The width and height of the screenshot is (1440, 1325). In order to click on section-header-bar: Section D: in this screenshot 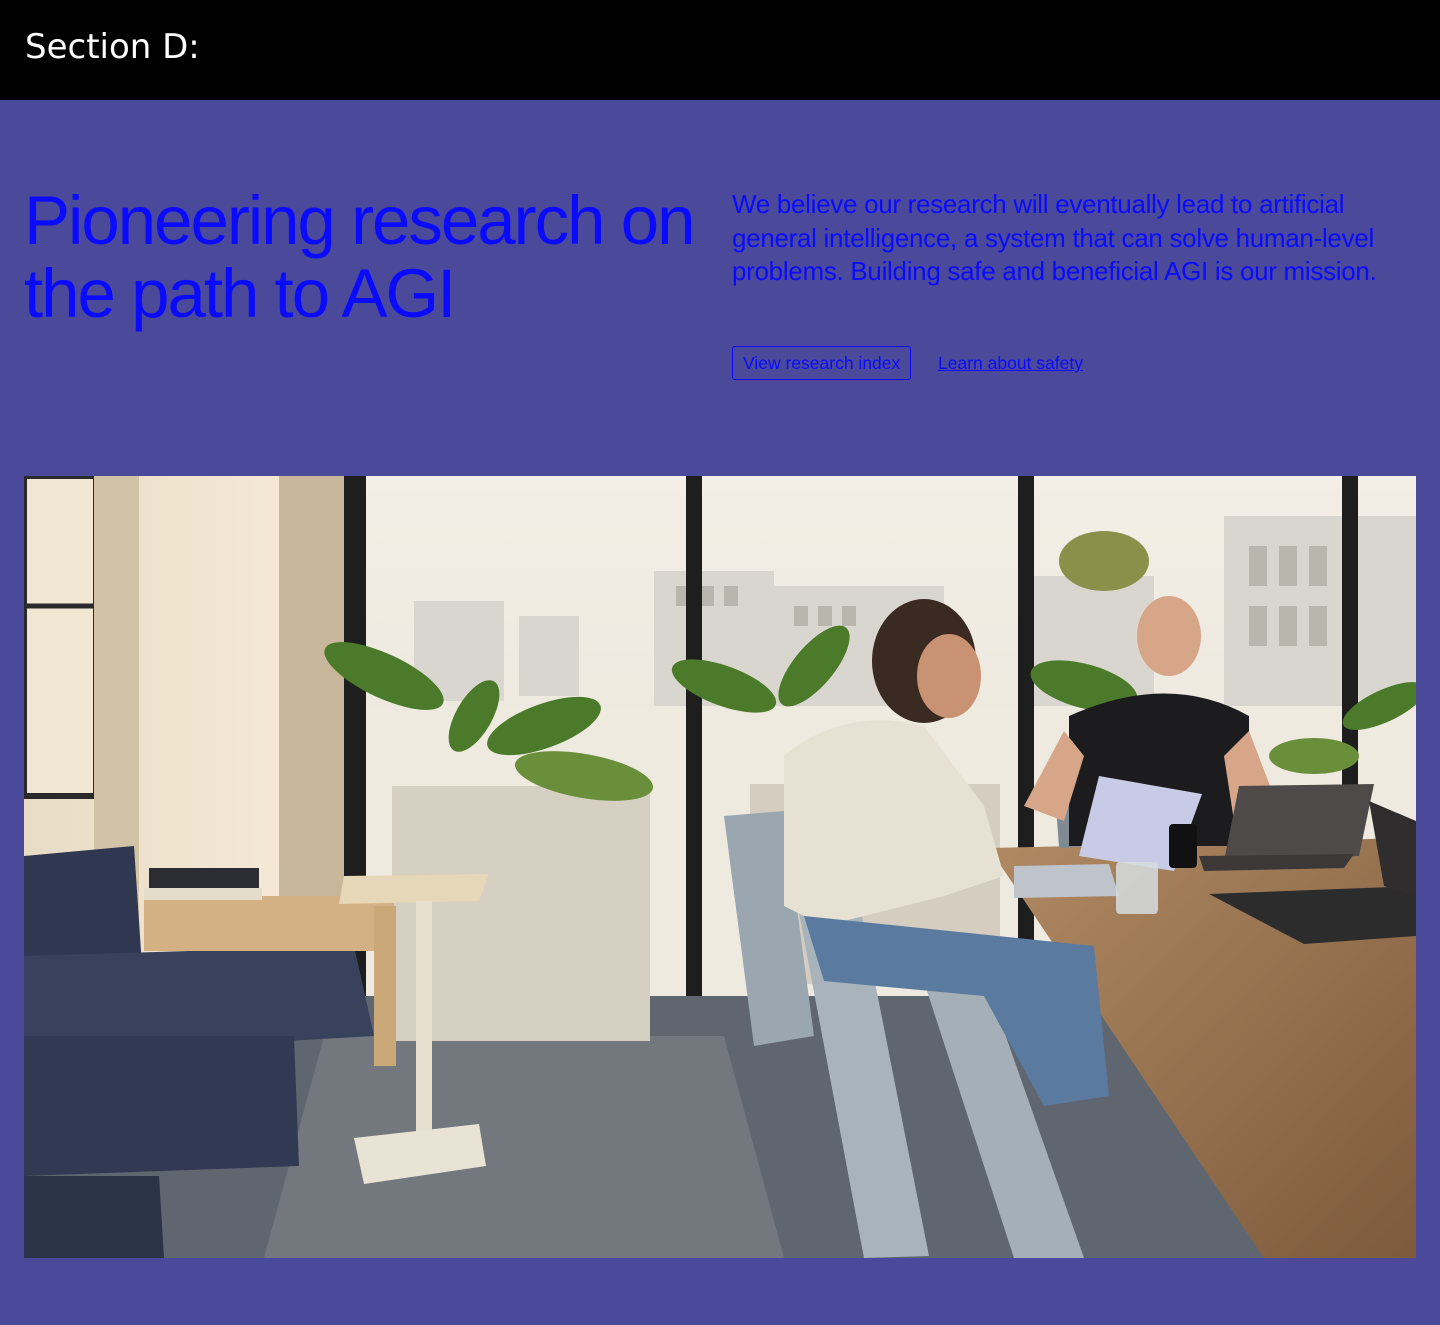, I will do `click(720, 50)`.